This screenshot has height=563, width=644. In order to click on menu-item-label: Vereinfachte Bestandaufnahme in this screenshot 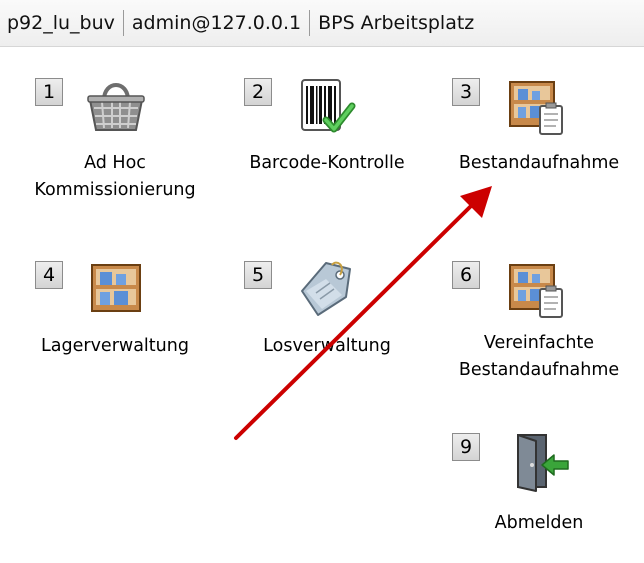, I will do `click(539, 356)`.